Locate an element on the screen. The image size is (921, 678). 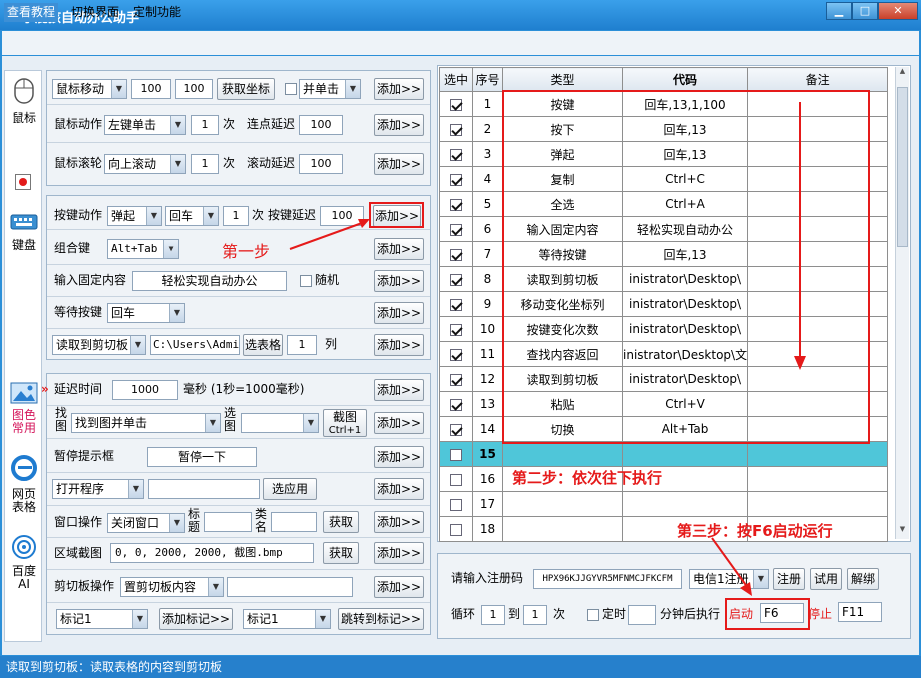
window-get-button: 获取 is located at coordinates (341, 522).